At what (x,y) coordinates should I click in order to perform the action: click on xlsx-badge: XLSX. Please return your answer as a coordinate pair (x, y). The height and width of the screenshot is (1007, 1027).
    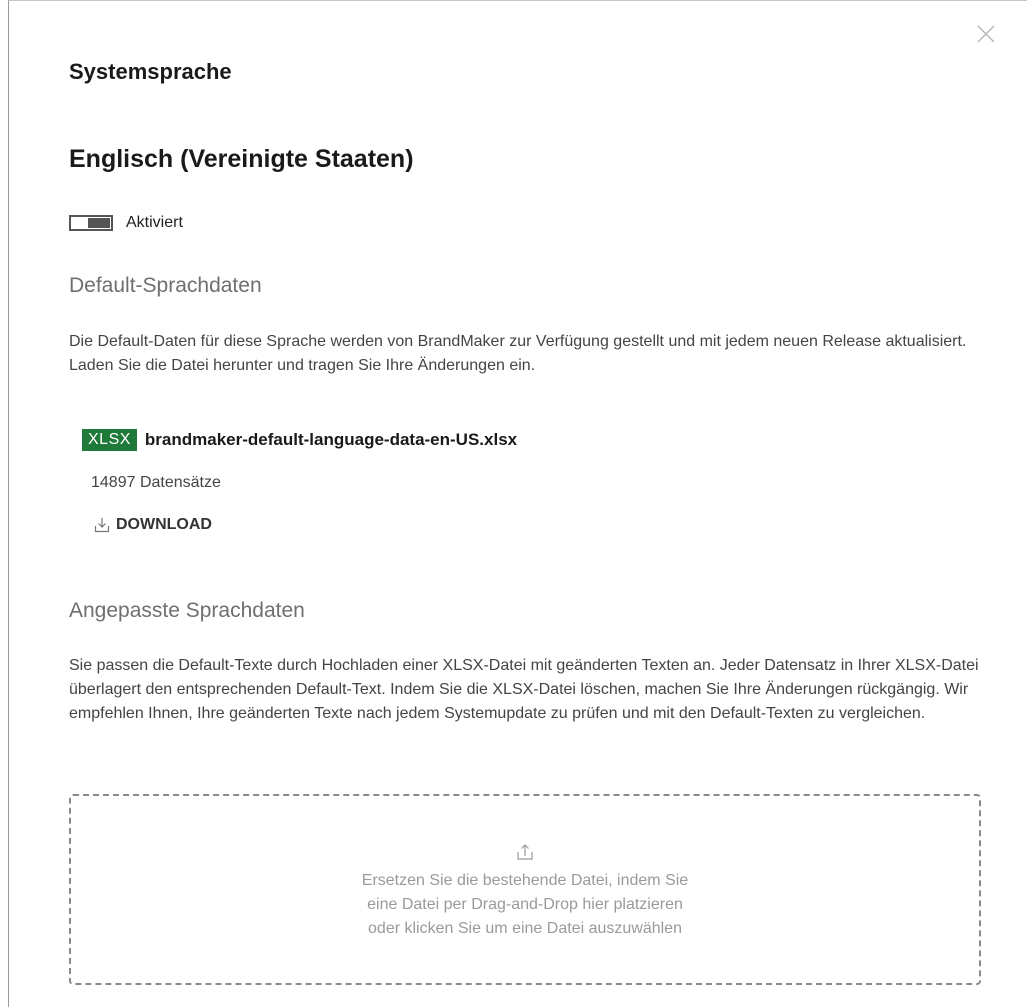
    Looking at the image, I should click on (109, 440).